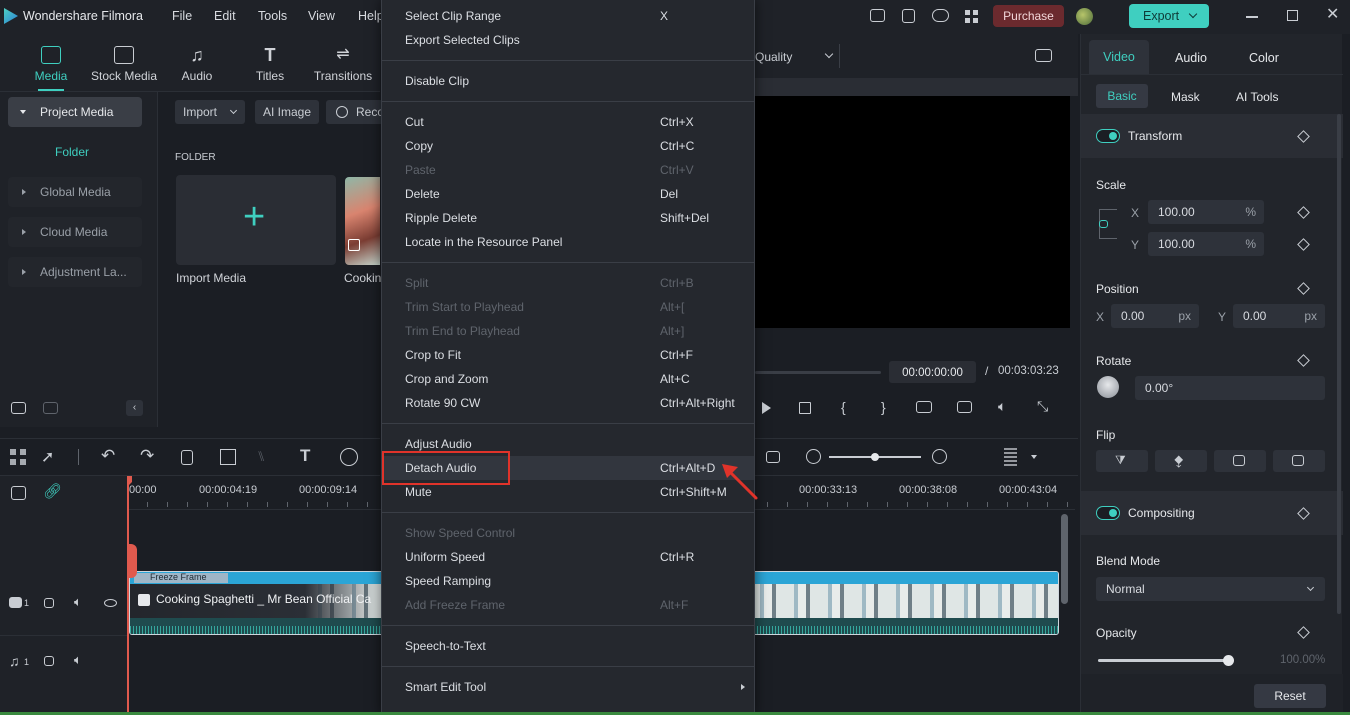 This screenshot has width=1350, height=715. What do you see at coordinates (971, 16) in the screenshot?
I see `grid-apps-icon` at bounding box center [971, 16].